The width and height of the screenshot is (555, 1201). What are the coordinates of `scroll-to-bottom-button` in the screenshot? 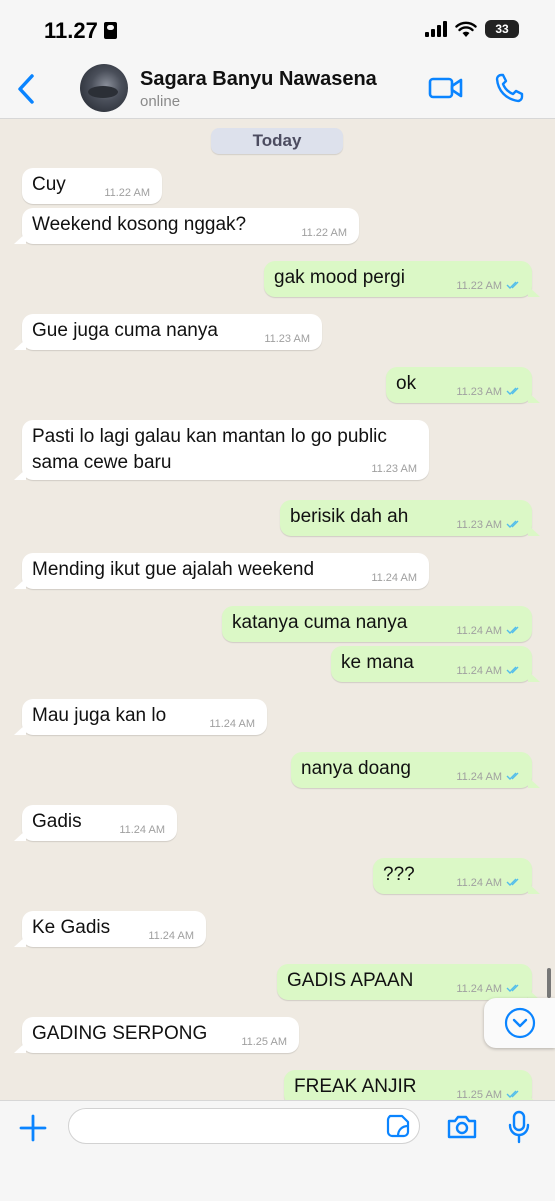 It's located at (519, 1023).